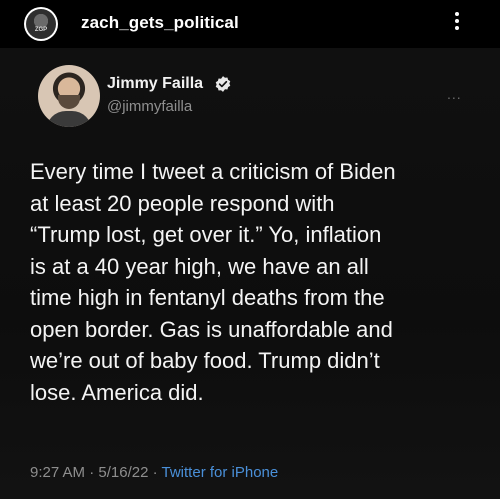 Image resolution: width=500 pixels, height=499 pixels. I want to click on tweet-author-name: Jimmy Failla, so click(155, 84).